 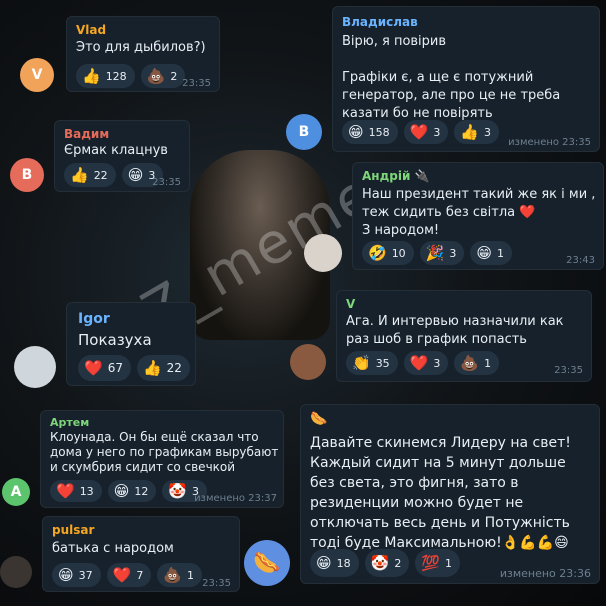 I want to click on author-name: V, so click(x=351, y=304).